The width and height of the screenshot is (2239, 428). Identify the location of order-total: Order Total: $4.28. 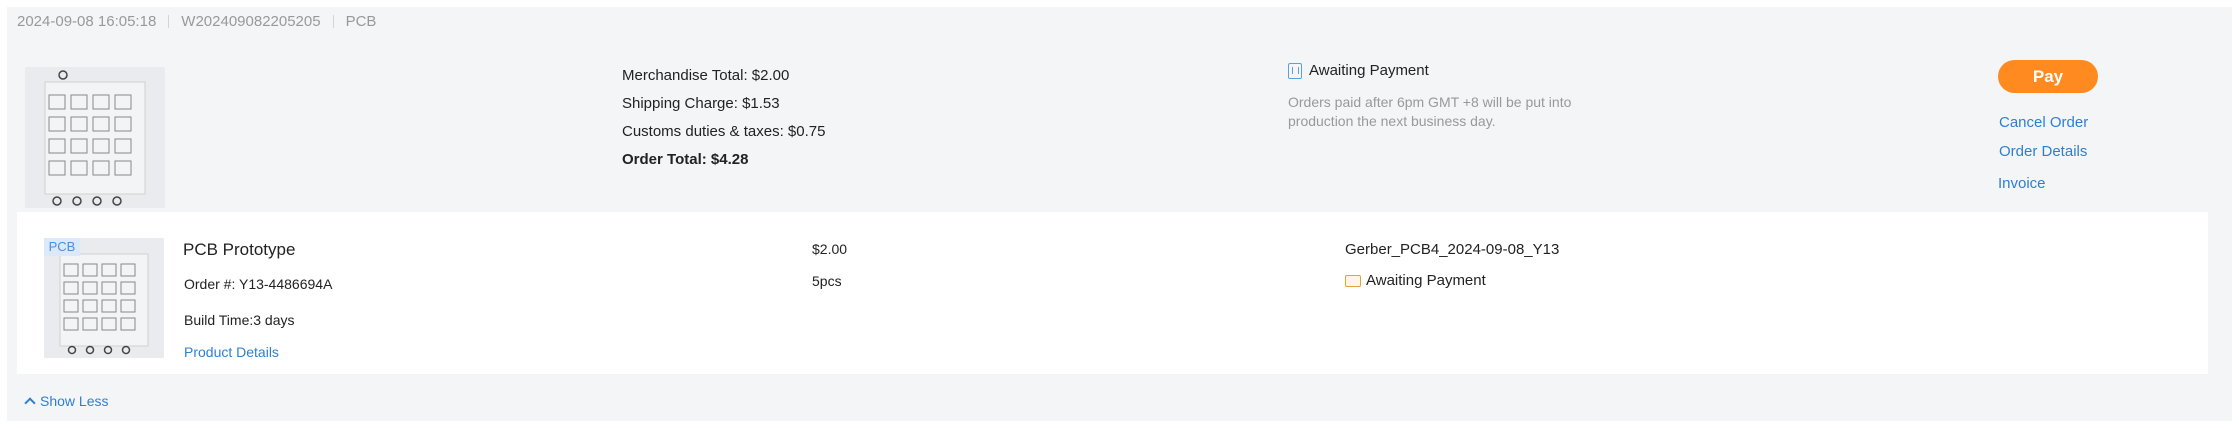
(685, 159).